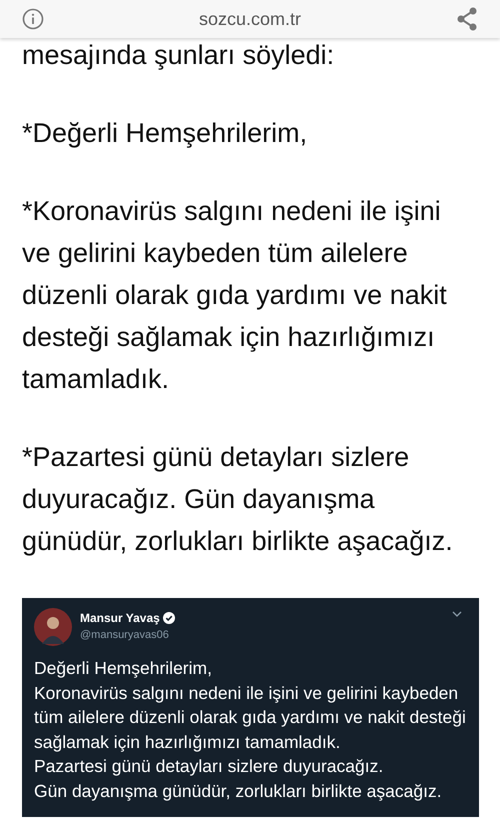 This screenshot has width=500, height=831. What do you see at coordinates (467, 19) in the screenshot?
I see `share-icon` at bounding box center [467, 19].